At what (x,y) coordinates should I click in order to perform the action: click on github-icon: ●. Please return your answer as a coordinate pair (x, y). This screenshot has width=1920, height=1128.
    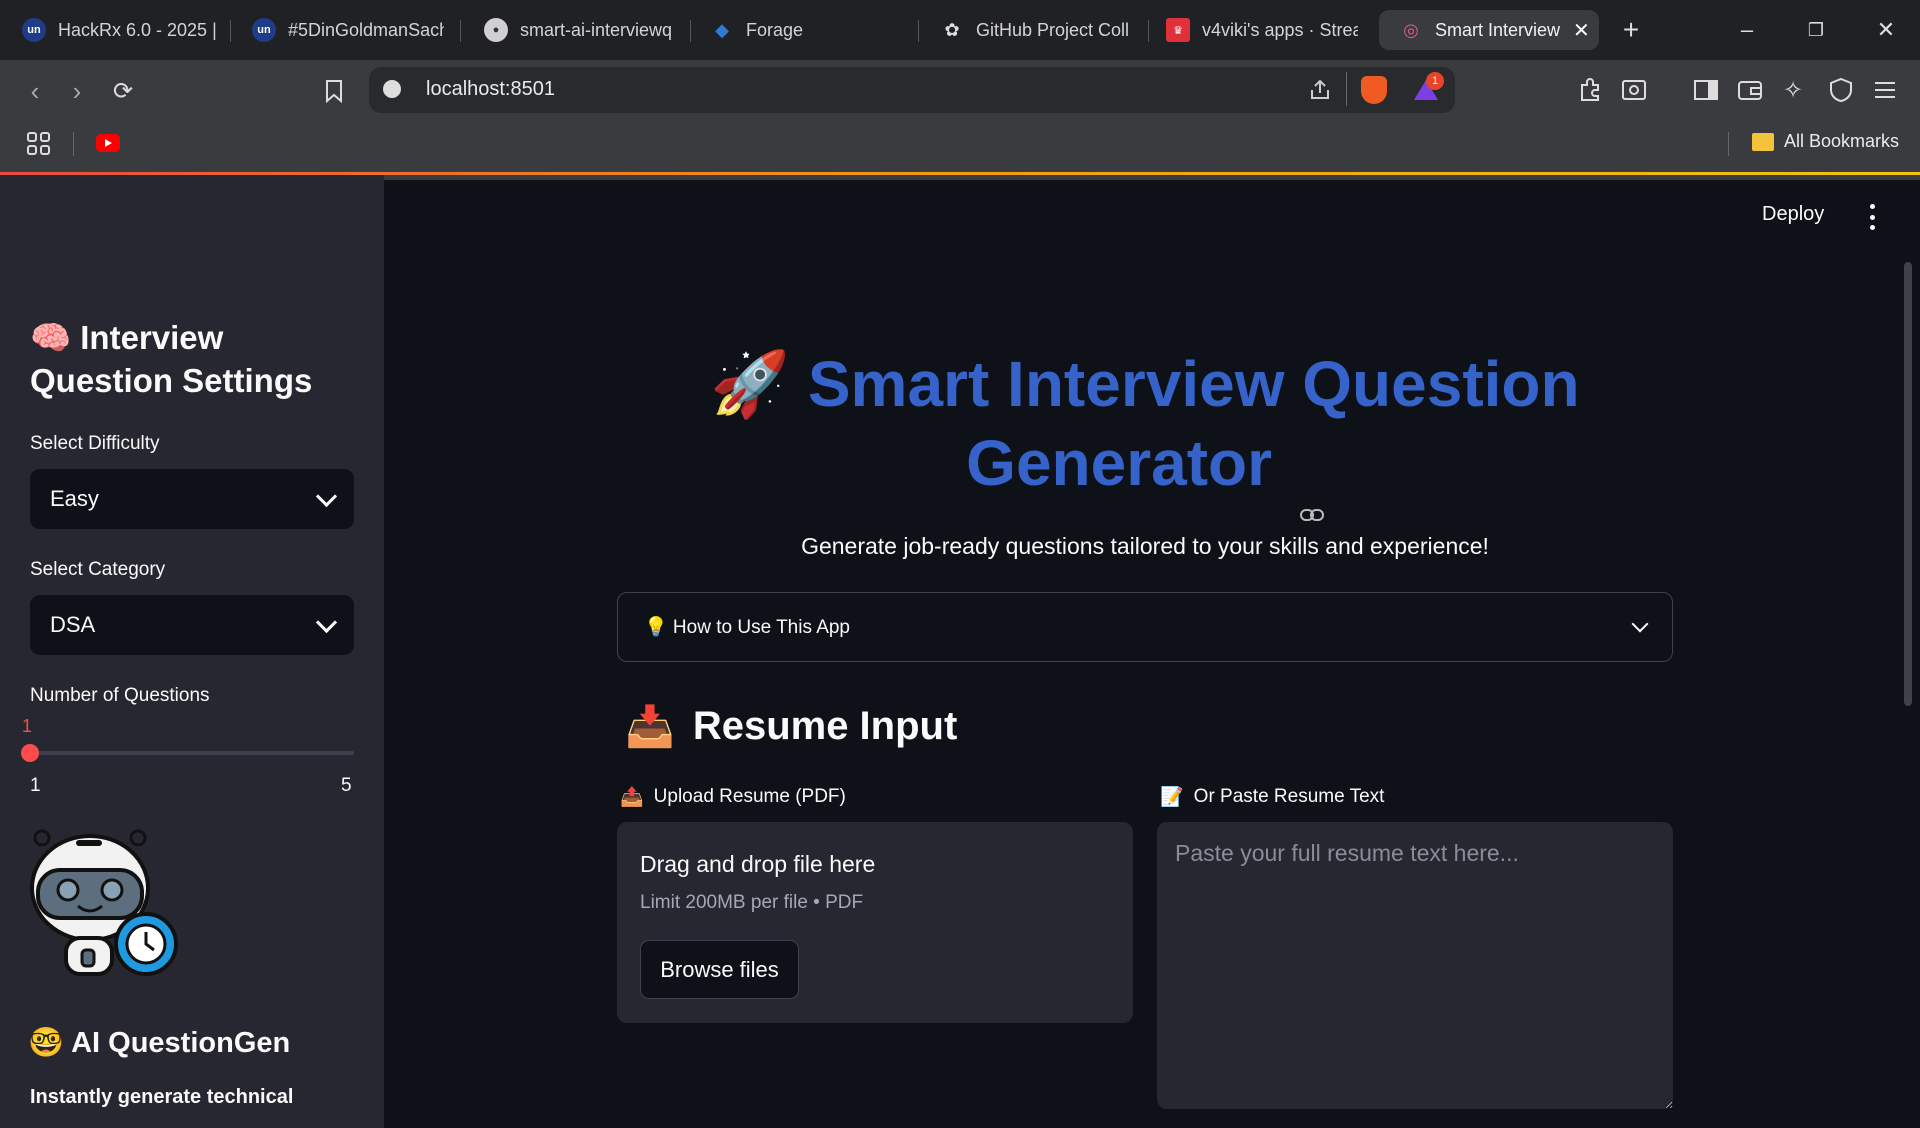
    Looking at the image, I should click on (496, 30).